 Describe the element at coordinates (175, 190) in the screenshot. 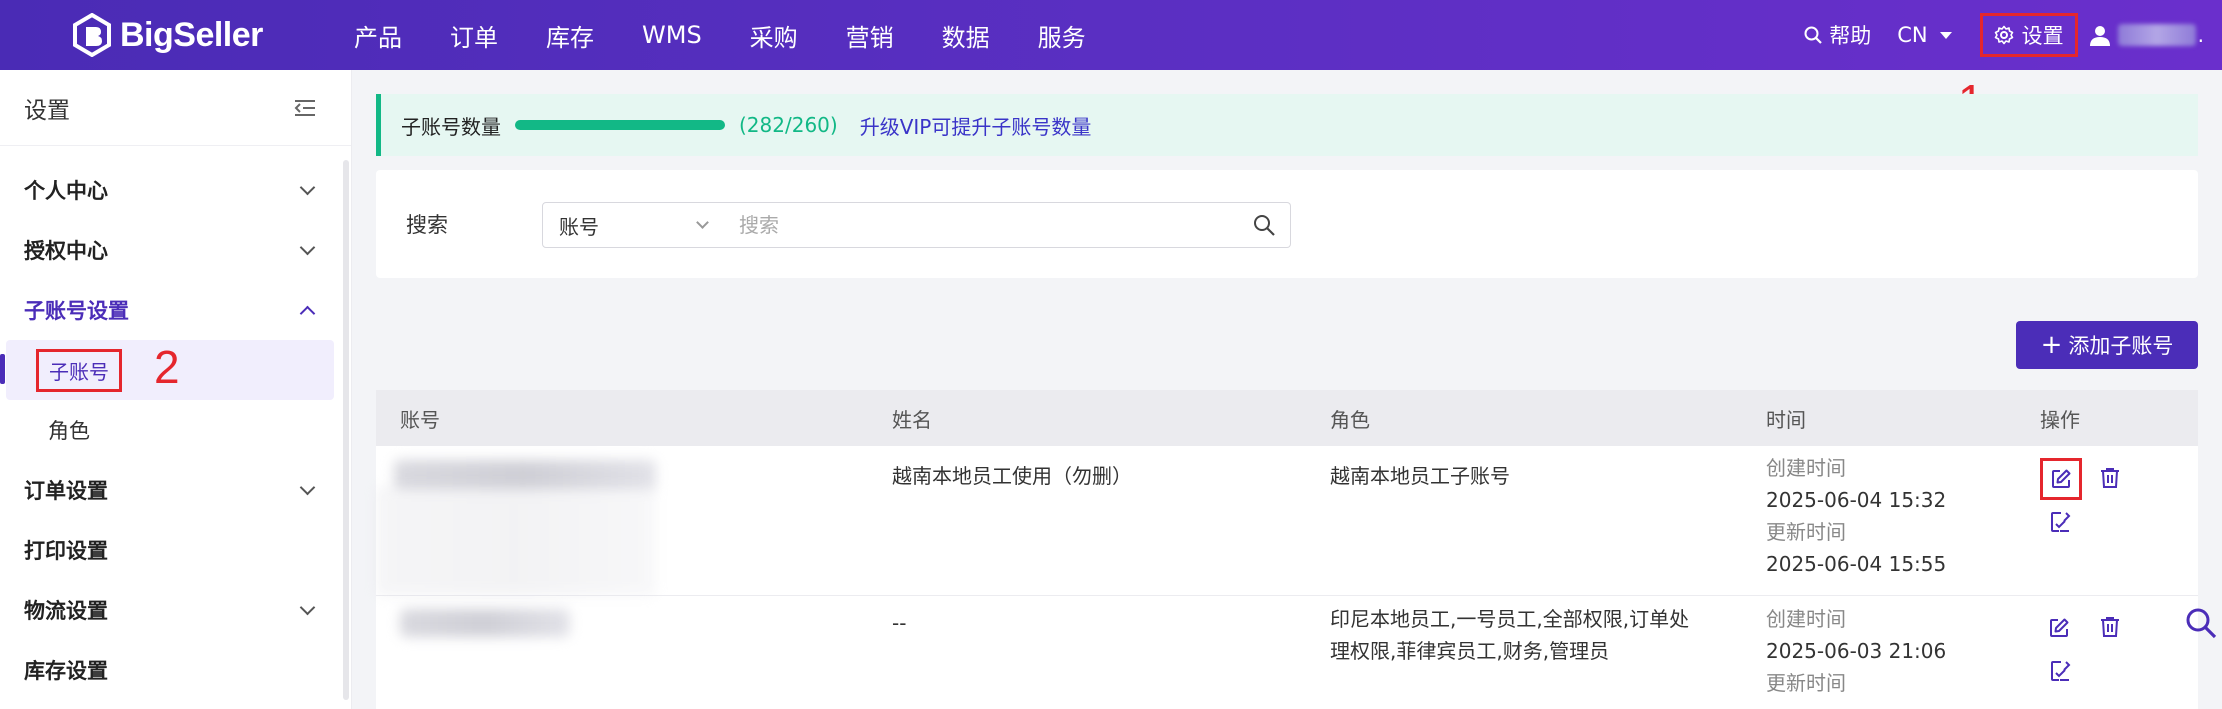

I see `sidebar-item-personal-center: 个人中心` at that location.